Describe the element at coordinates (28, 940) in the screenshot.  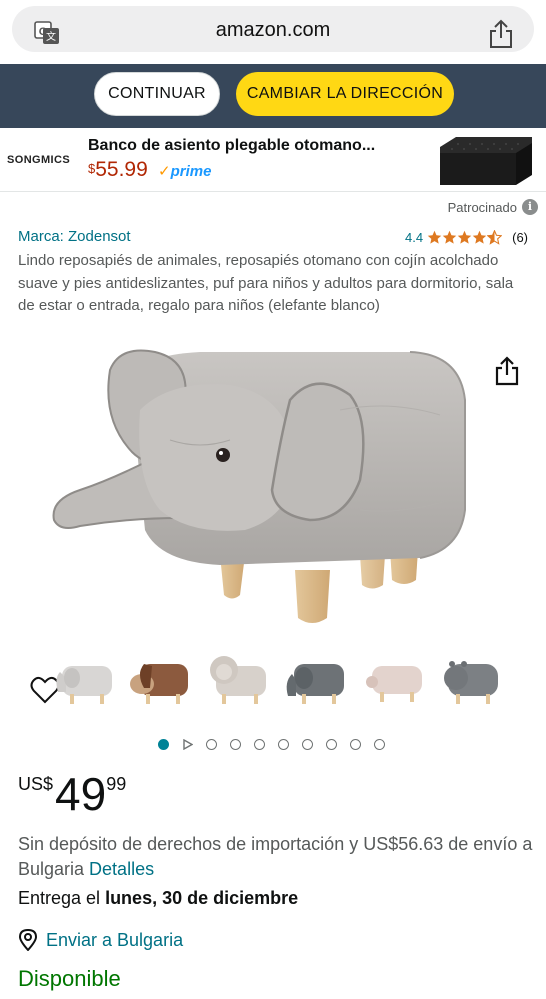
I see `location-pin-icon` at that location.